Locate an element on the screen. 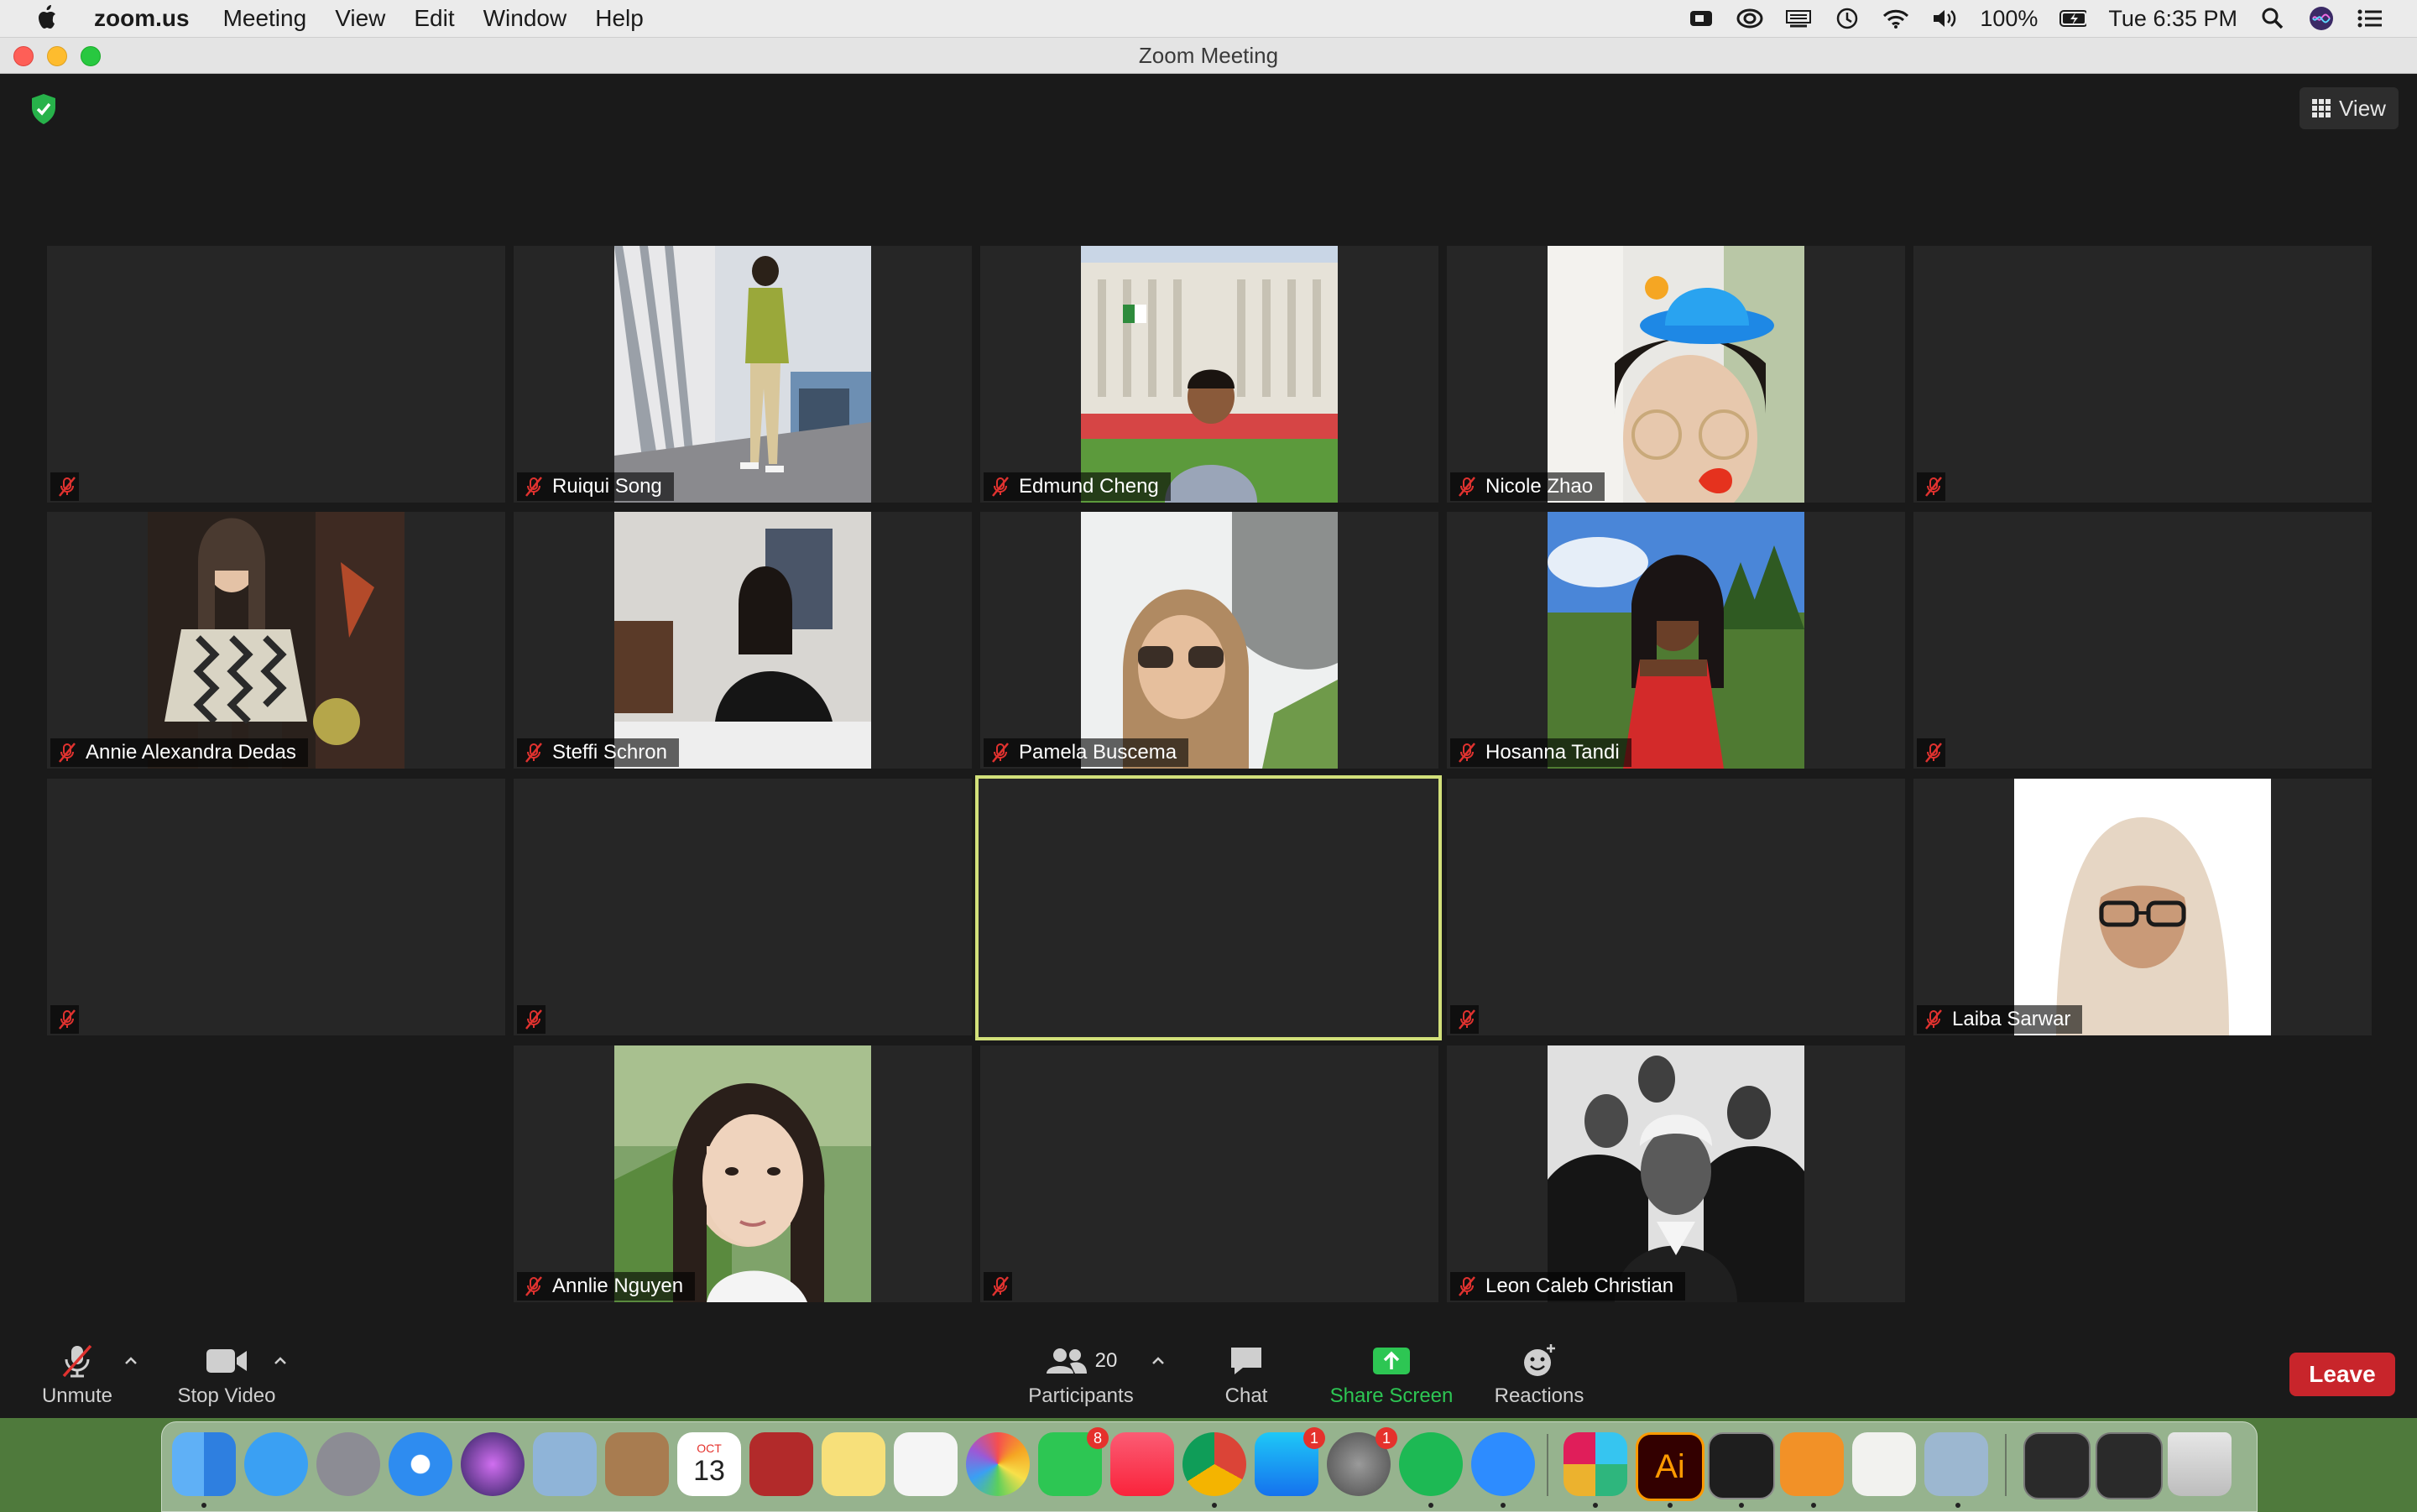  photos-icon is located at coordinates (998, 1464).